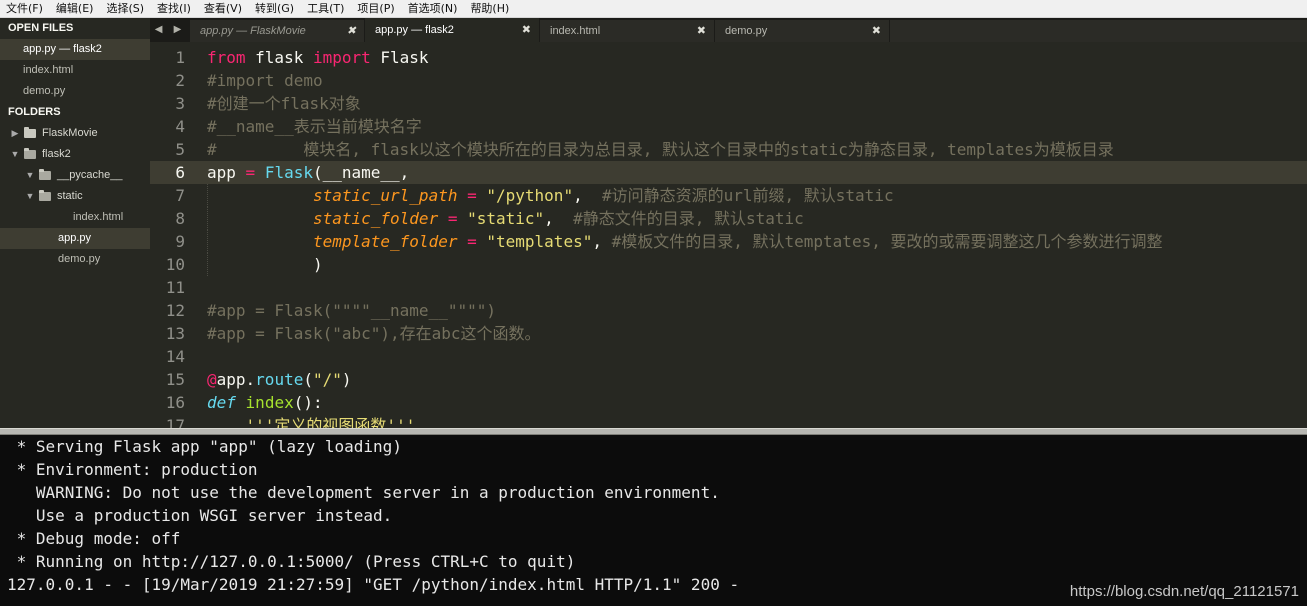  Describe the element at coordinates (433, 8) in the screenshot. I see `menu-preferences: 首选项(N)` at that location.